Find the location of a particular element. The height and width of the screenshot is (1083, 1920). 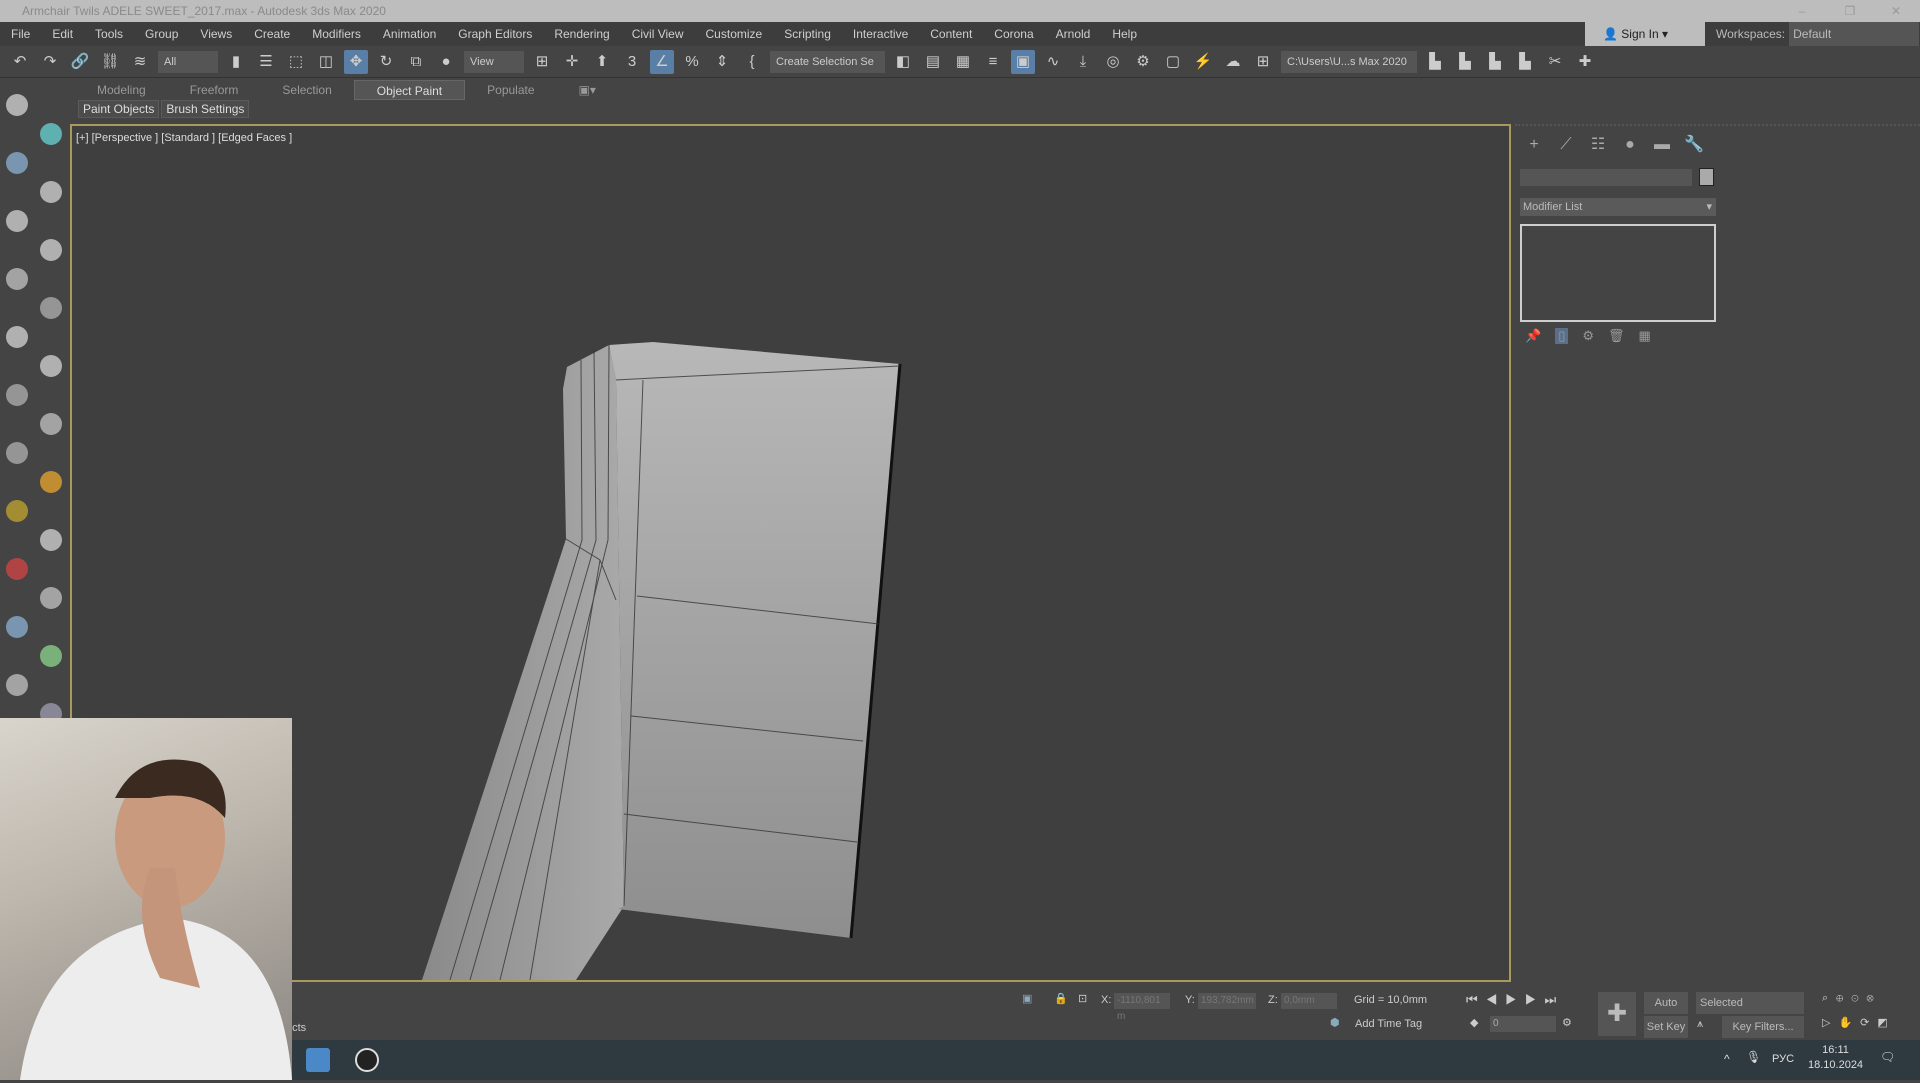

angle-snap-icon: ∠ is located at coordinates (662, 61).